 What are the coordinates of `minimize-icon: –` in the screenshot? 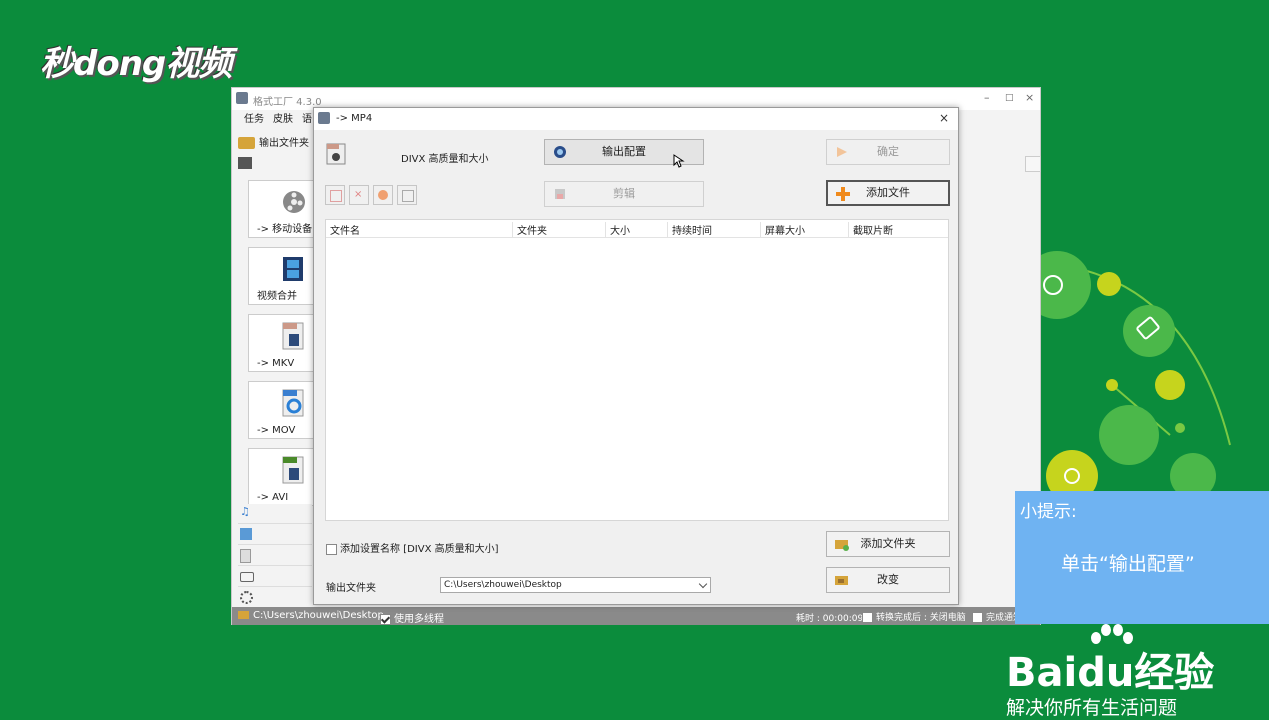 It's located at (987, 97).